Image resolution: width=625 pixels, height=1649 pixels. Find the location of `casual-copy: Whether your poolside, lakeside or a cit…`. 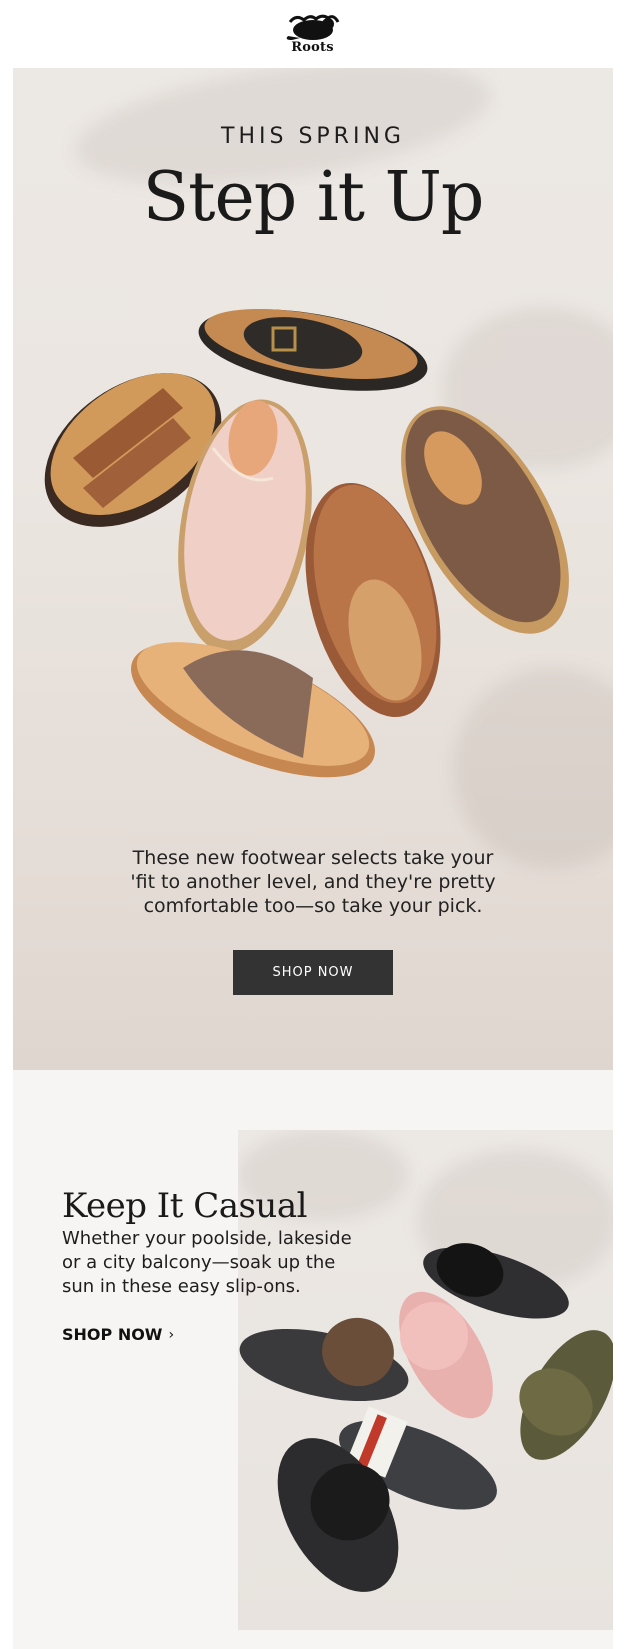

casual-copy: Whether your poolside, lakeside or a cit… is located at coordinates (217, 1263).